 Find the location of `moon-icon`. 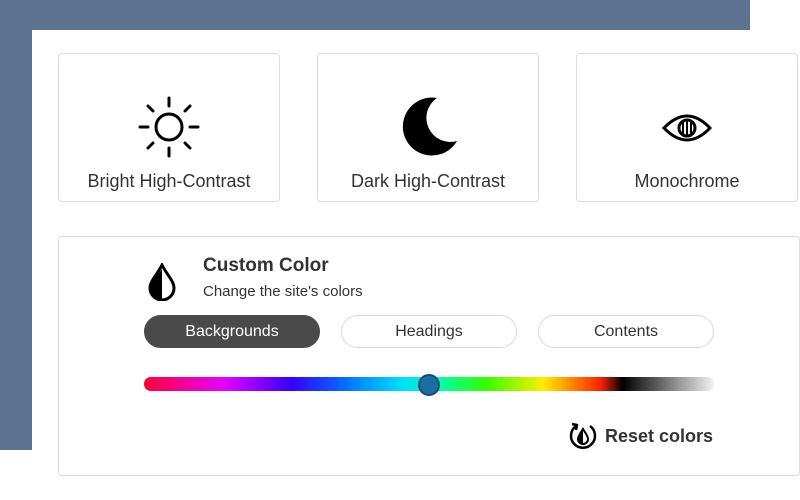

moon-icon is located at coordinates (428, 129).